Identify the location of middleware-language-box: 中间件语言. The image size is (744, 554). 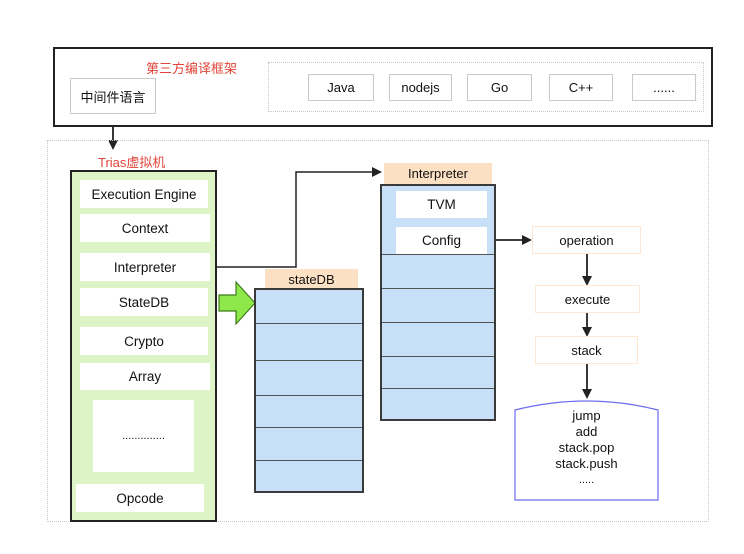
(113, 96).